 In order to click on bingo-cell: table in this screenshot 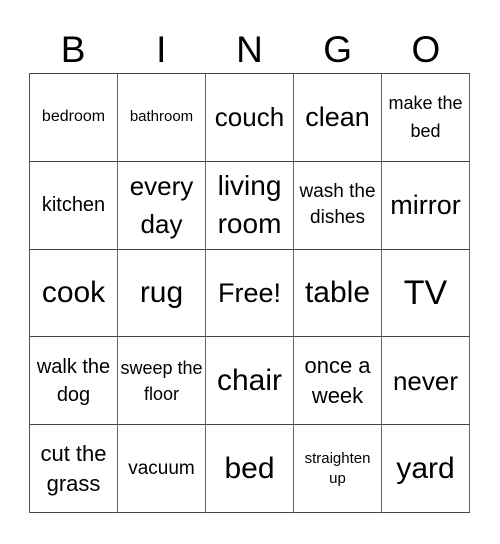, I will do `click(338, 293)`.